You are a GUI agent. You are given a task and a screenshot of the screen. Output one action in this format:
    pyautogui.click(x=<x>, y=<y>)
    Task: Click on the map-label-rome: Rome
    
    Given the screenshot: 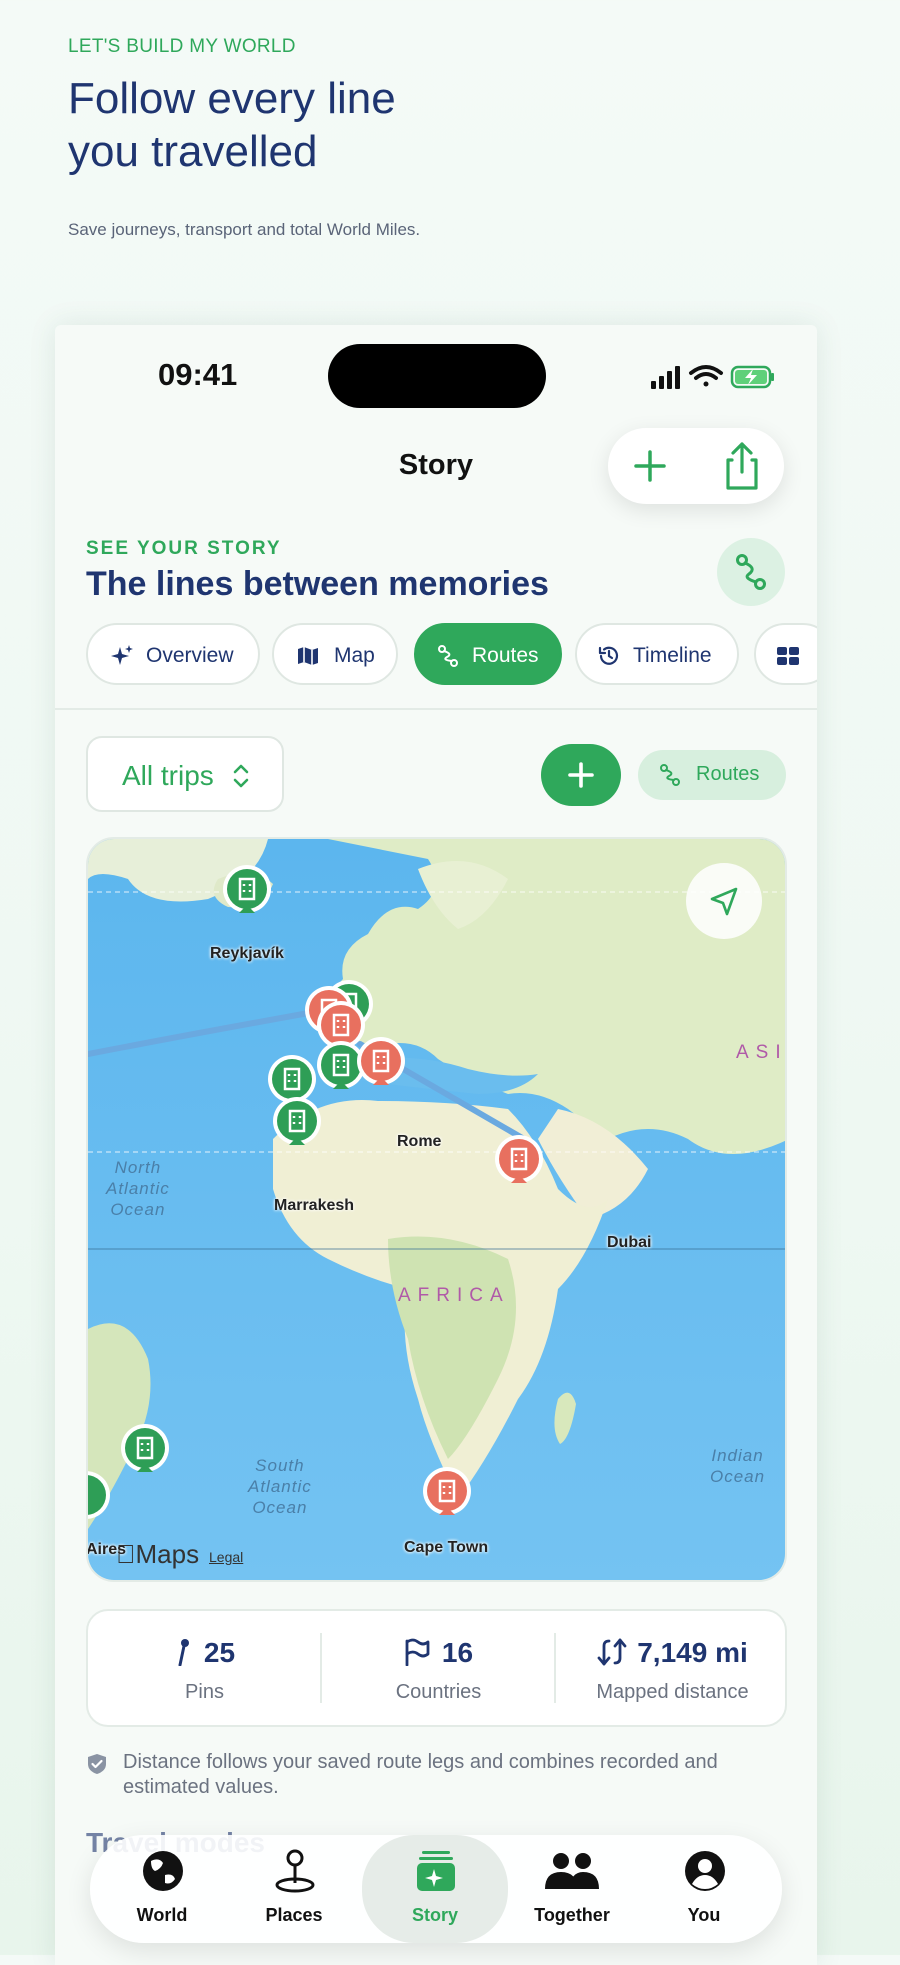 What is the action you would take?
    pyautogui.click(x=419, y=1141)
    